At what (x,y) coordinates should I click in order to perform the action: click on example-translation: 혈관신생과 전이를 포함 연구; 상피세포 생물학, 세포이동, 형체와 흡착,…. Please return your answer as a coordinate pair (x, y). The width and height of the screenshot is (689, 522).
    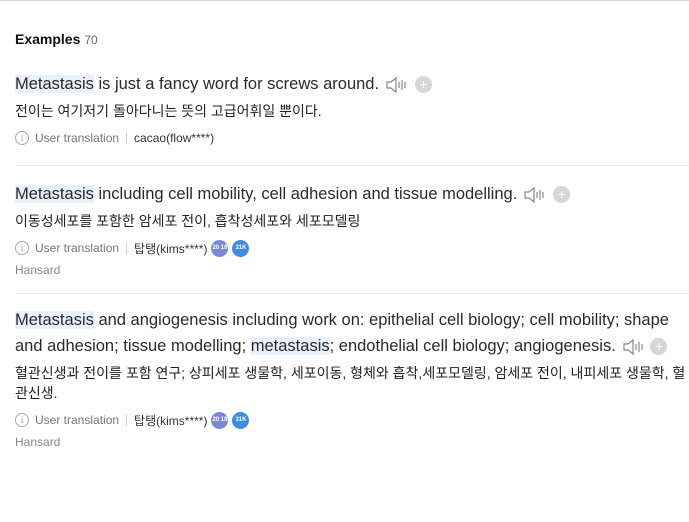
    Looking at the image, I should click on (350, 383).